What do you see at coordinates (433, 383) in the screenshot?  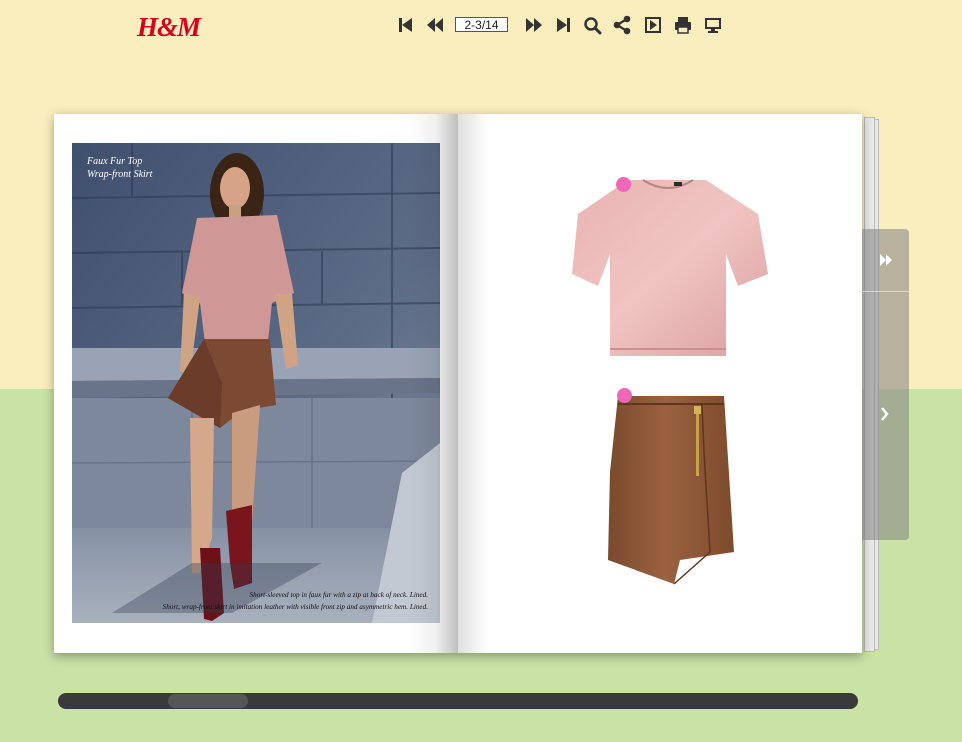 I see `spine-shadow-left` at bounding box center [433, 383].